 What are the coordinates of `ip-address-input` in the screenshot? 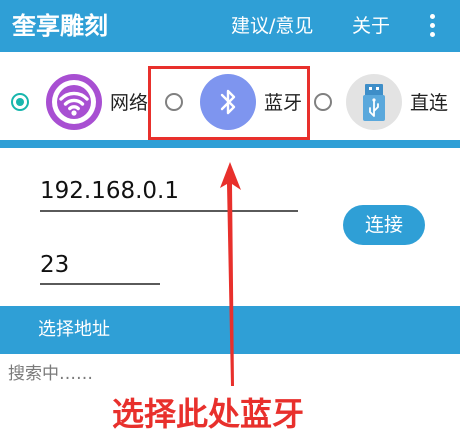 It's located at (168, 191).